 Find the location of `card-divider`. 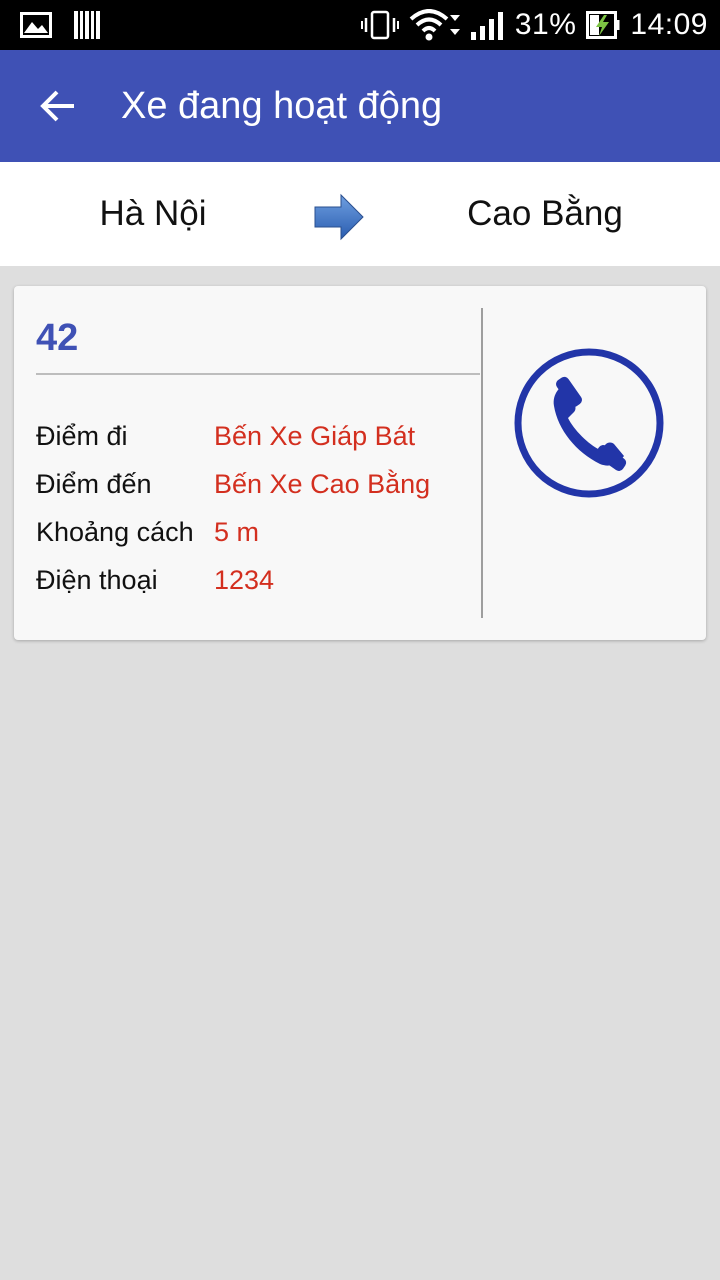

card-divider is located at coordinates (258, 374).